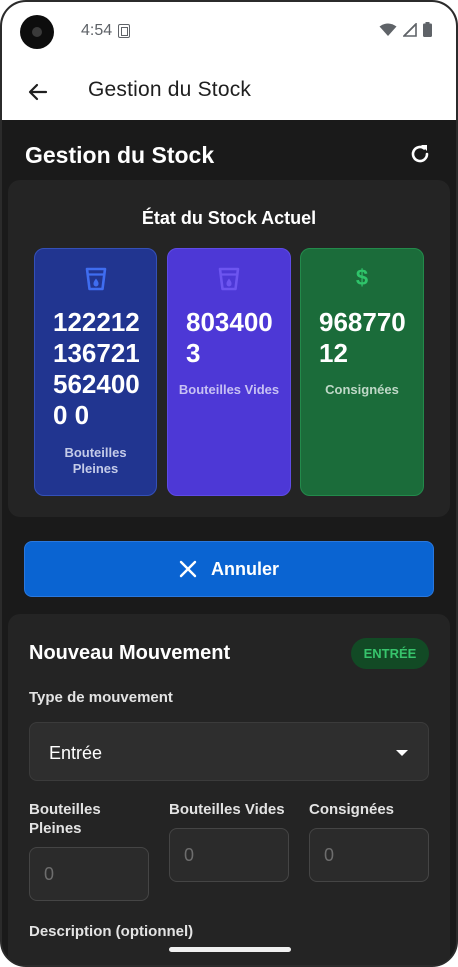 The width and height of the screenshot is (458, 967). Describe the element at coordinates (420, 154) in the screenshot. I see `refresh-icon` at that location.